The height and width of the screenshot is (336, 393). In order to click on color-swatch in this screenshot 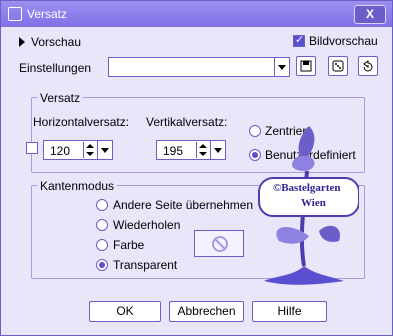, I will do `click(219, 243)`.